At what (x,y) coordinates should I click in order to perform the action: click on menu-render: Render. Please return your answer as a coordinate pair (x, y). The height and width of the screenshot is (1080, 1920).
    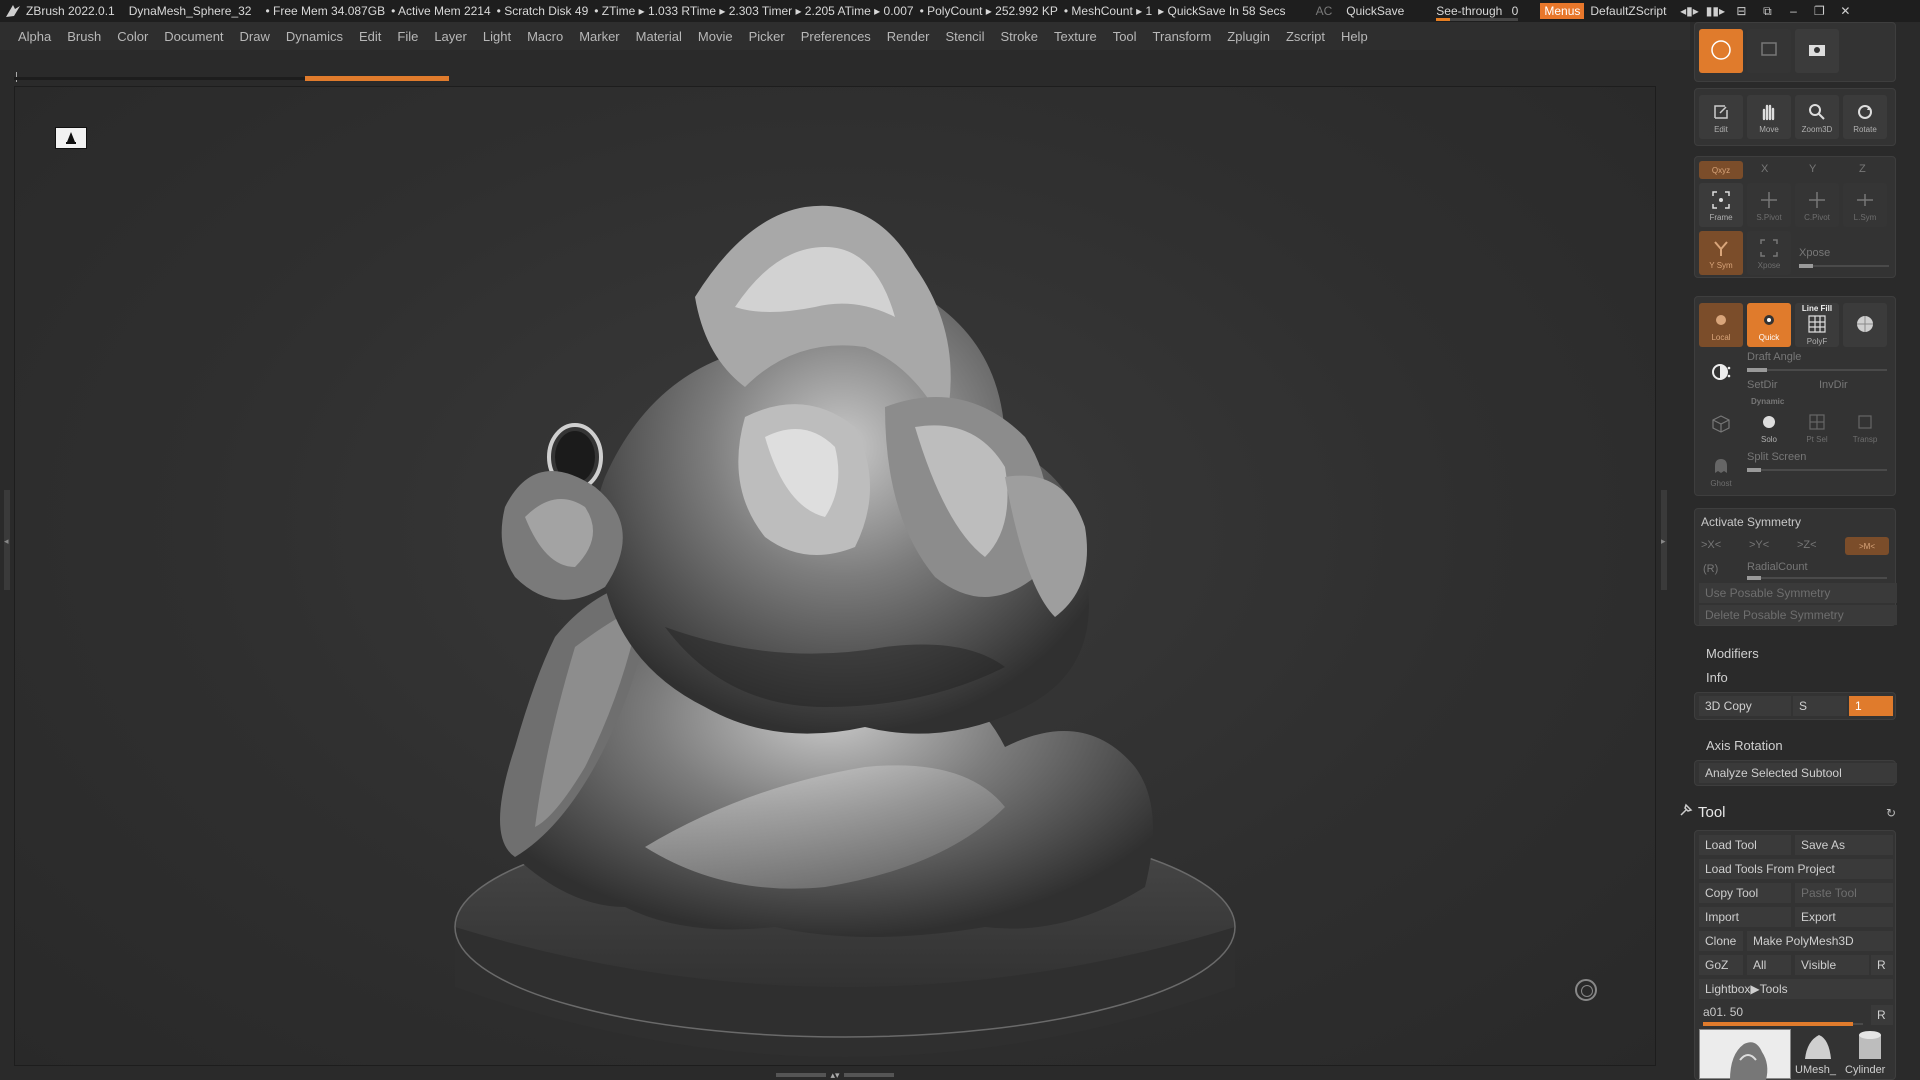
    Looking at the image, I should click on (908, 36).